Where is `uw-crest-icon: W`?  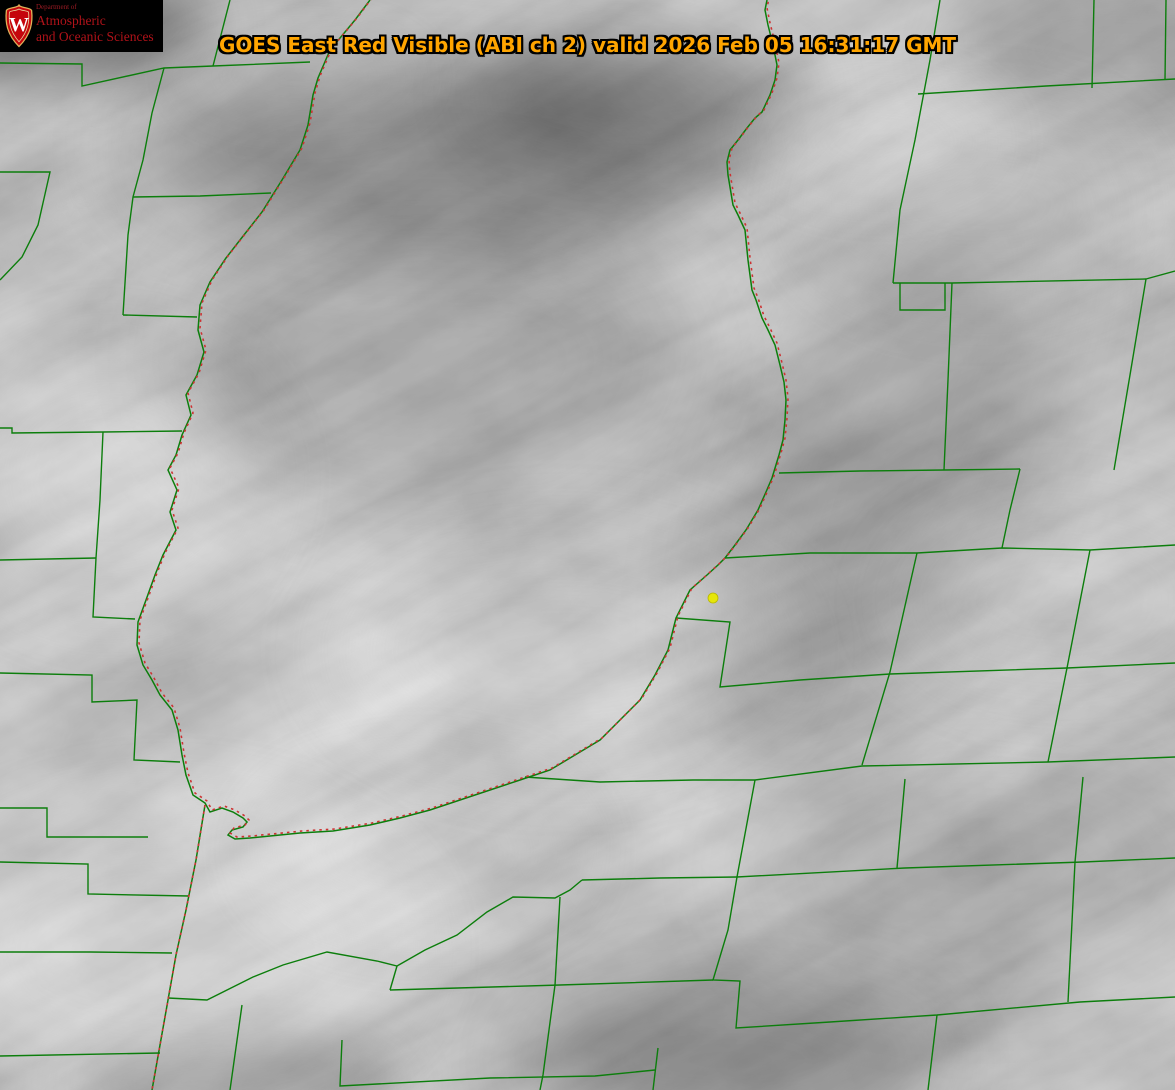
uw-crest-icon: W is located at coordinates (19, 26).